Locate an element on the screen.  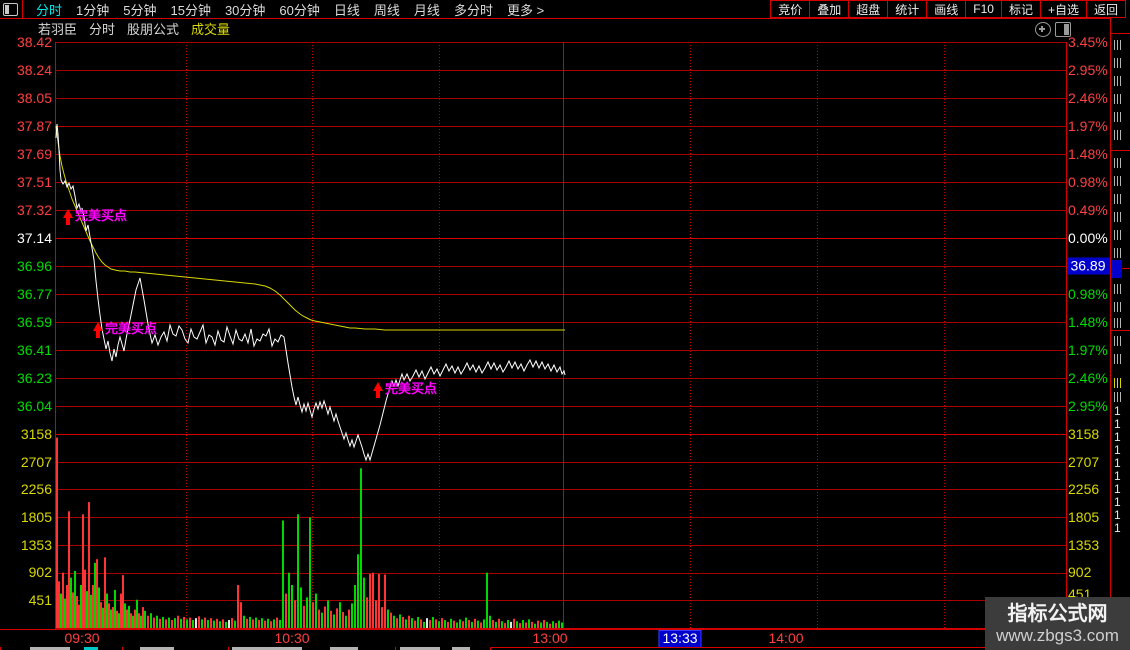
menu-tab-9: 多分时 is located at coordinates (473, 9).